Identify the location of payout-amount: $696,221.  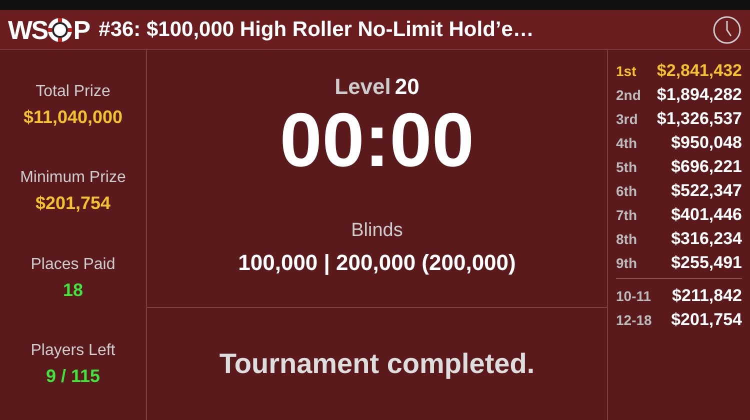
(706, 167).